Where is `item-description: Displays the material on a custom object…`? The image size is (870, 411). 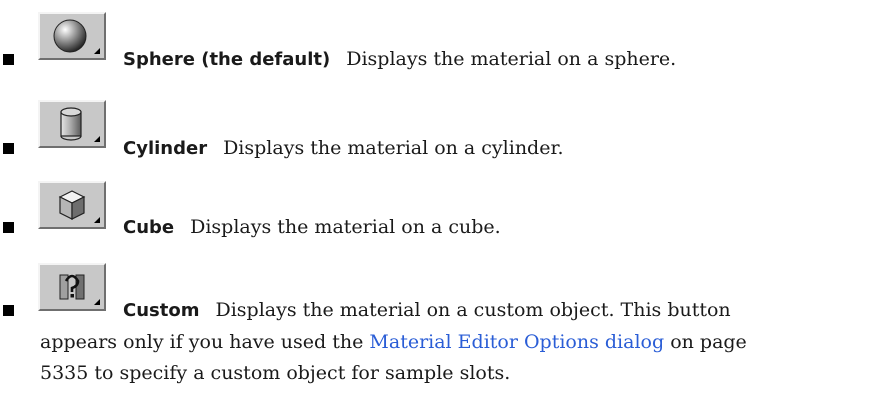 item-description: Displays the material on a custom object… is located at coordinates (473, 310).